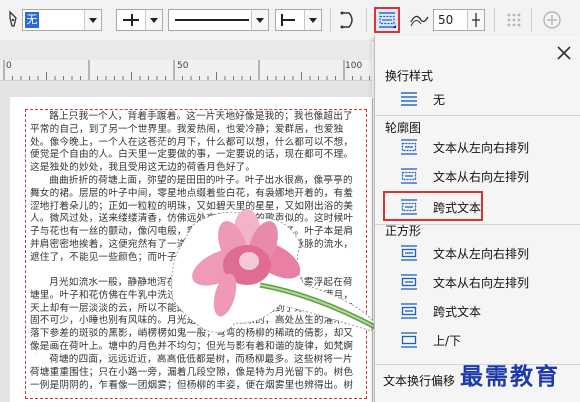 The image size is (580, 402). What do you see at coordinates (514, 20) in the screenshot?
I see `dotted-grid-icon` at bounding box center [514, 20].